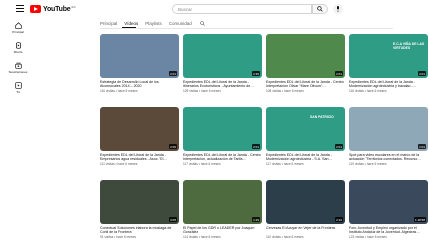 The height and width of the screenshot is (241, 429). What do you see at coordinates (246, 28) in the screenshot?
I see `tabs-divider` at bounding box center [246, 28].